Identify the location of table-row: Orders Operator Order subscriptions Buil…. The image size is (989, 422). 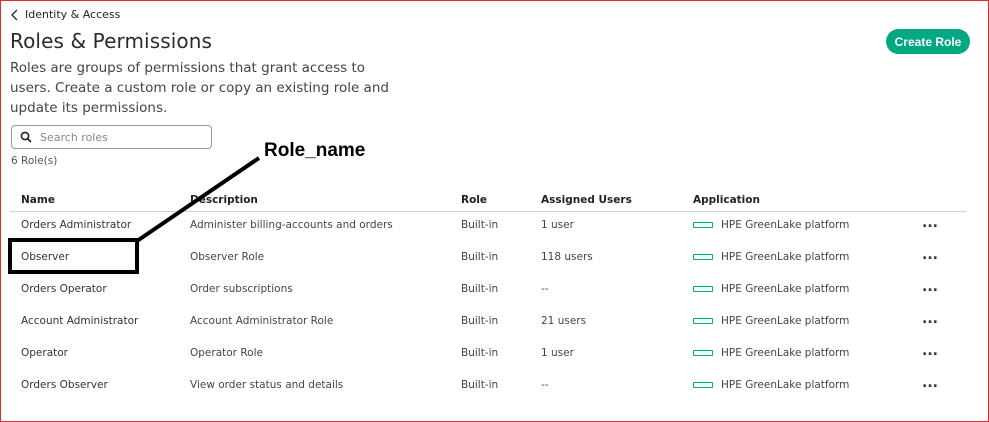
(488, 292).